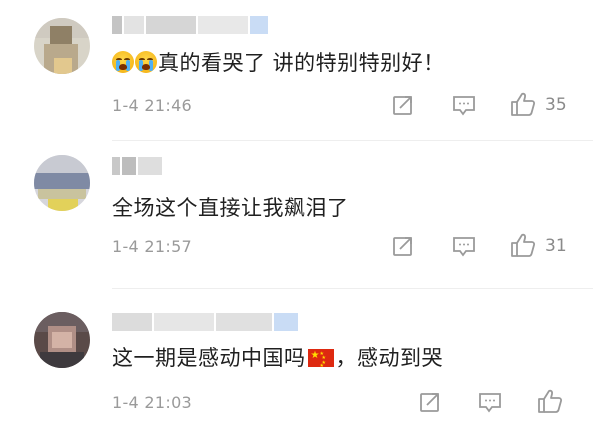 This screenshot has height=435, width=593. I want to click on like-count: 31, so click(556, 246).